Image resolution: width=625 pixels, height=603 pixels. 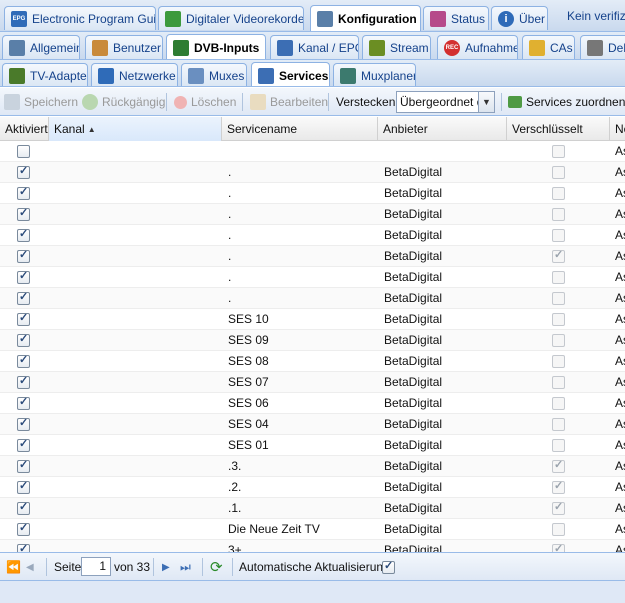 I want to click on first-page-icon: ⏪, so click(x=13, y=567).